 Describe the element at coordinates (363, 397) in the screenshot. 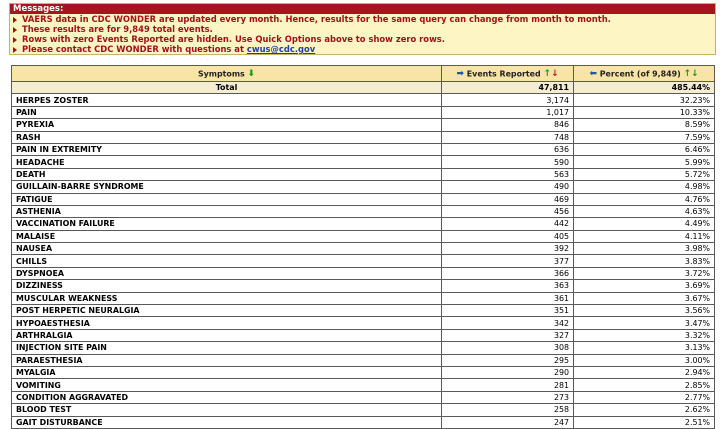

I see `table-row: CONDITION AGGRAVATED 273 2.77%` at that location.